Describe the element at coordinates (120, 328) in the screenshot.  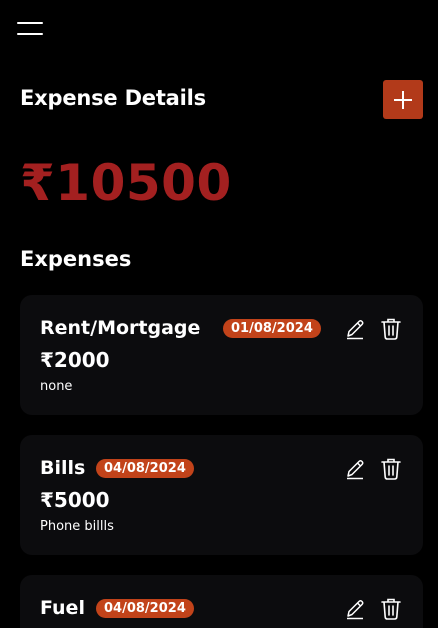
I see `expense-name: Rent/Mortgage` at that location.